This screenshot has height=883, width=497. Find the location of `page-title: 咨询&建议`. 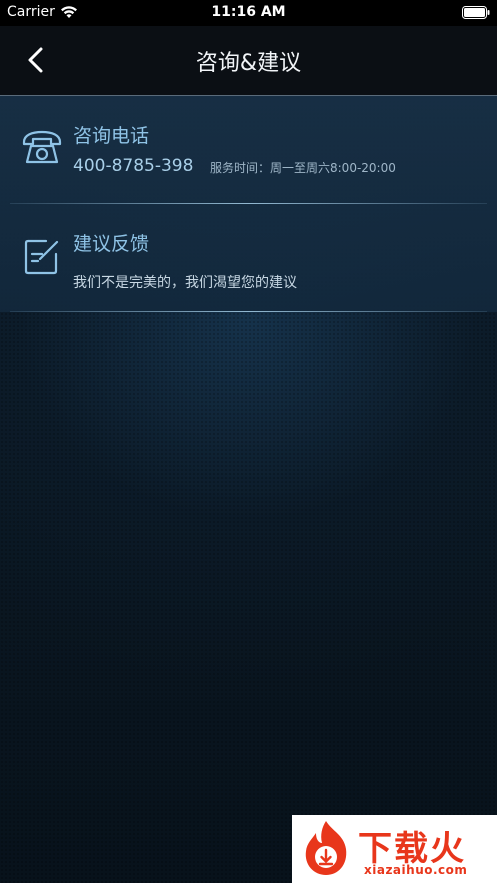

page-title: 咨询&建议 is located at coordinates (248, 63).